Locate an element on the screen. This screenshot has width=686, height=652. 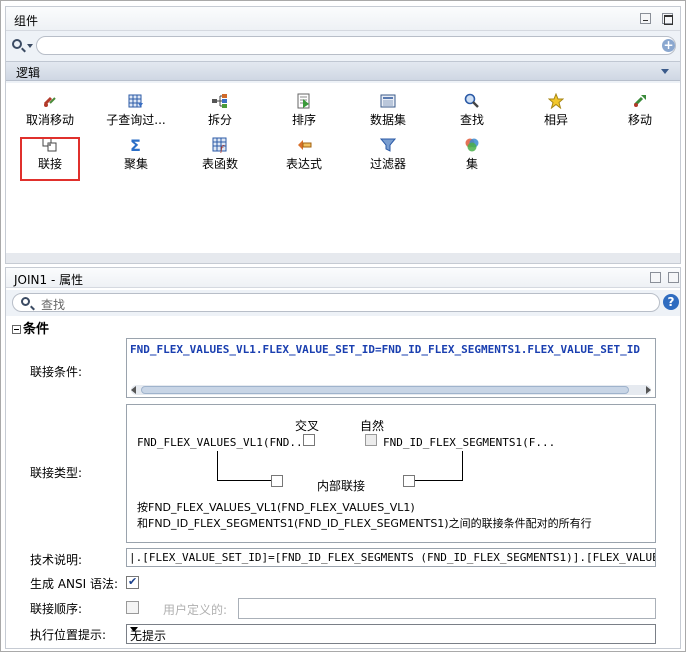
properties-search-row: 查找 ? is located at coordinates (343, 303).